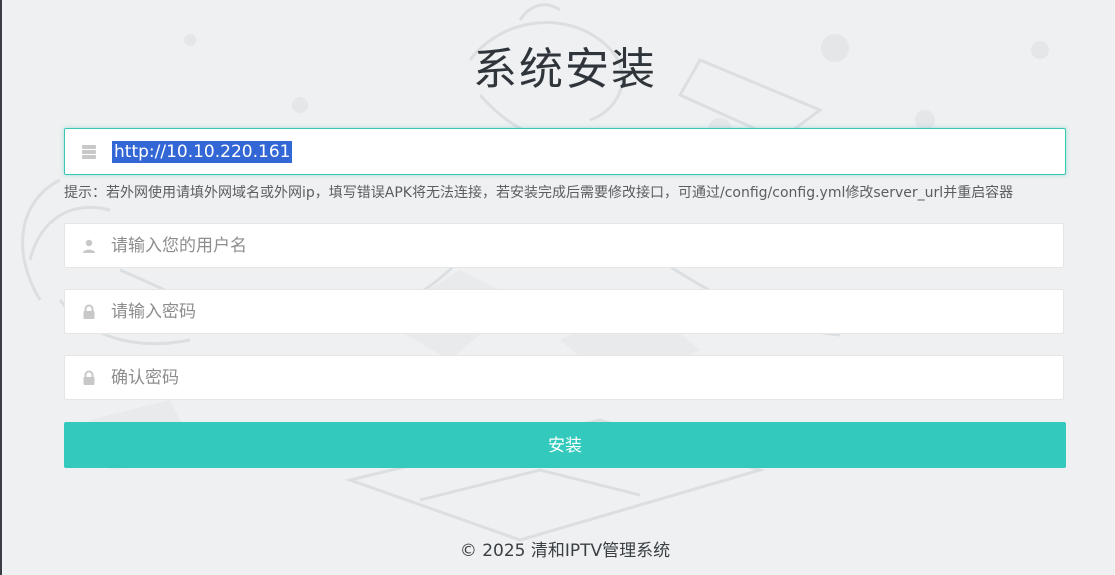 The height and width of the screenshot is (575, 1115). Describe the element at coordinates (581, 245) in the screenshot. I see `username-input` at that location.